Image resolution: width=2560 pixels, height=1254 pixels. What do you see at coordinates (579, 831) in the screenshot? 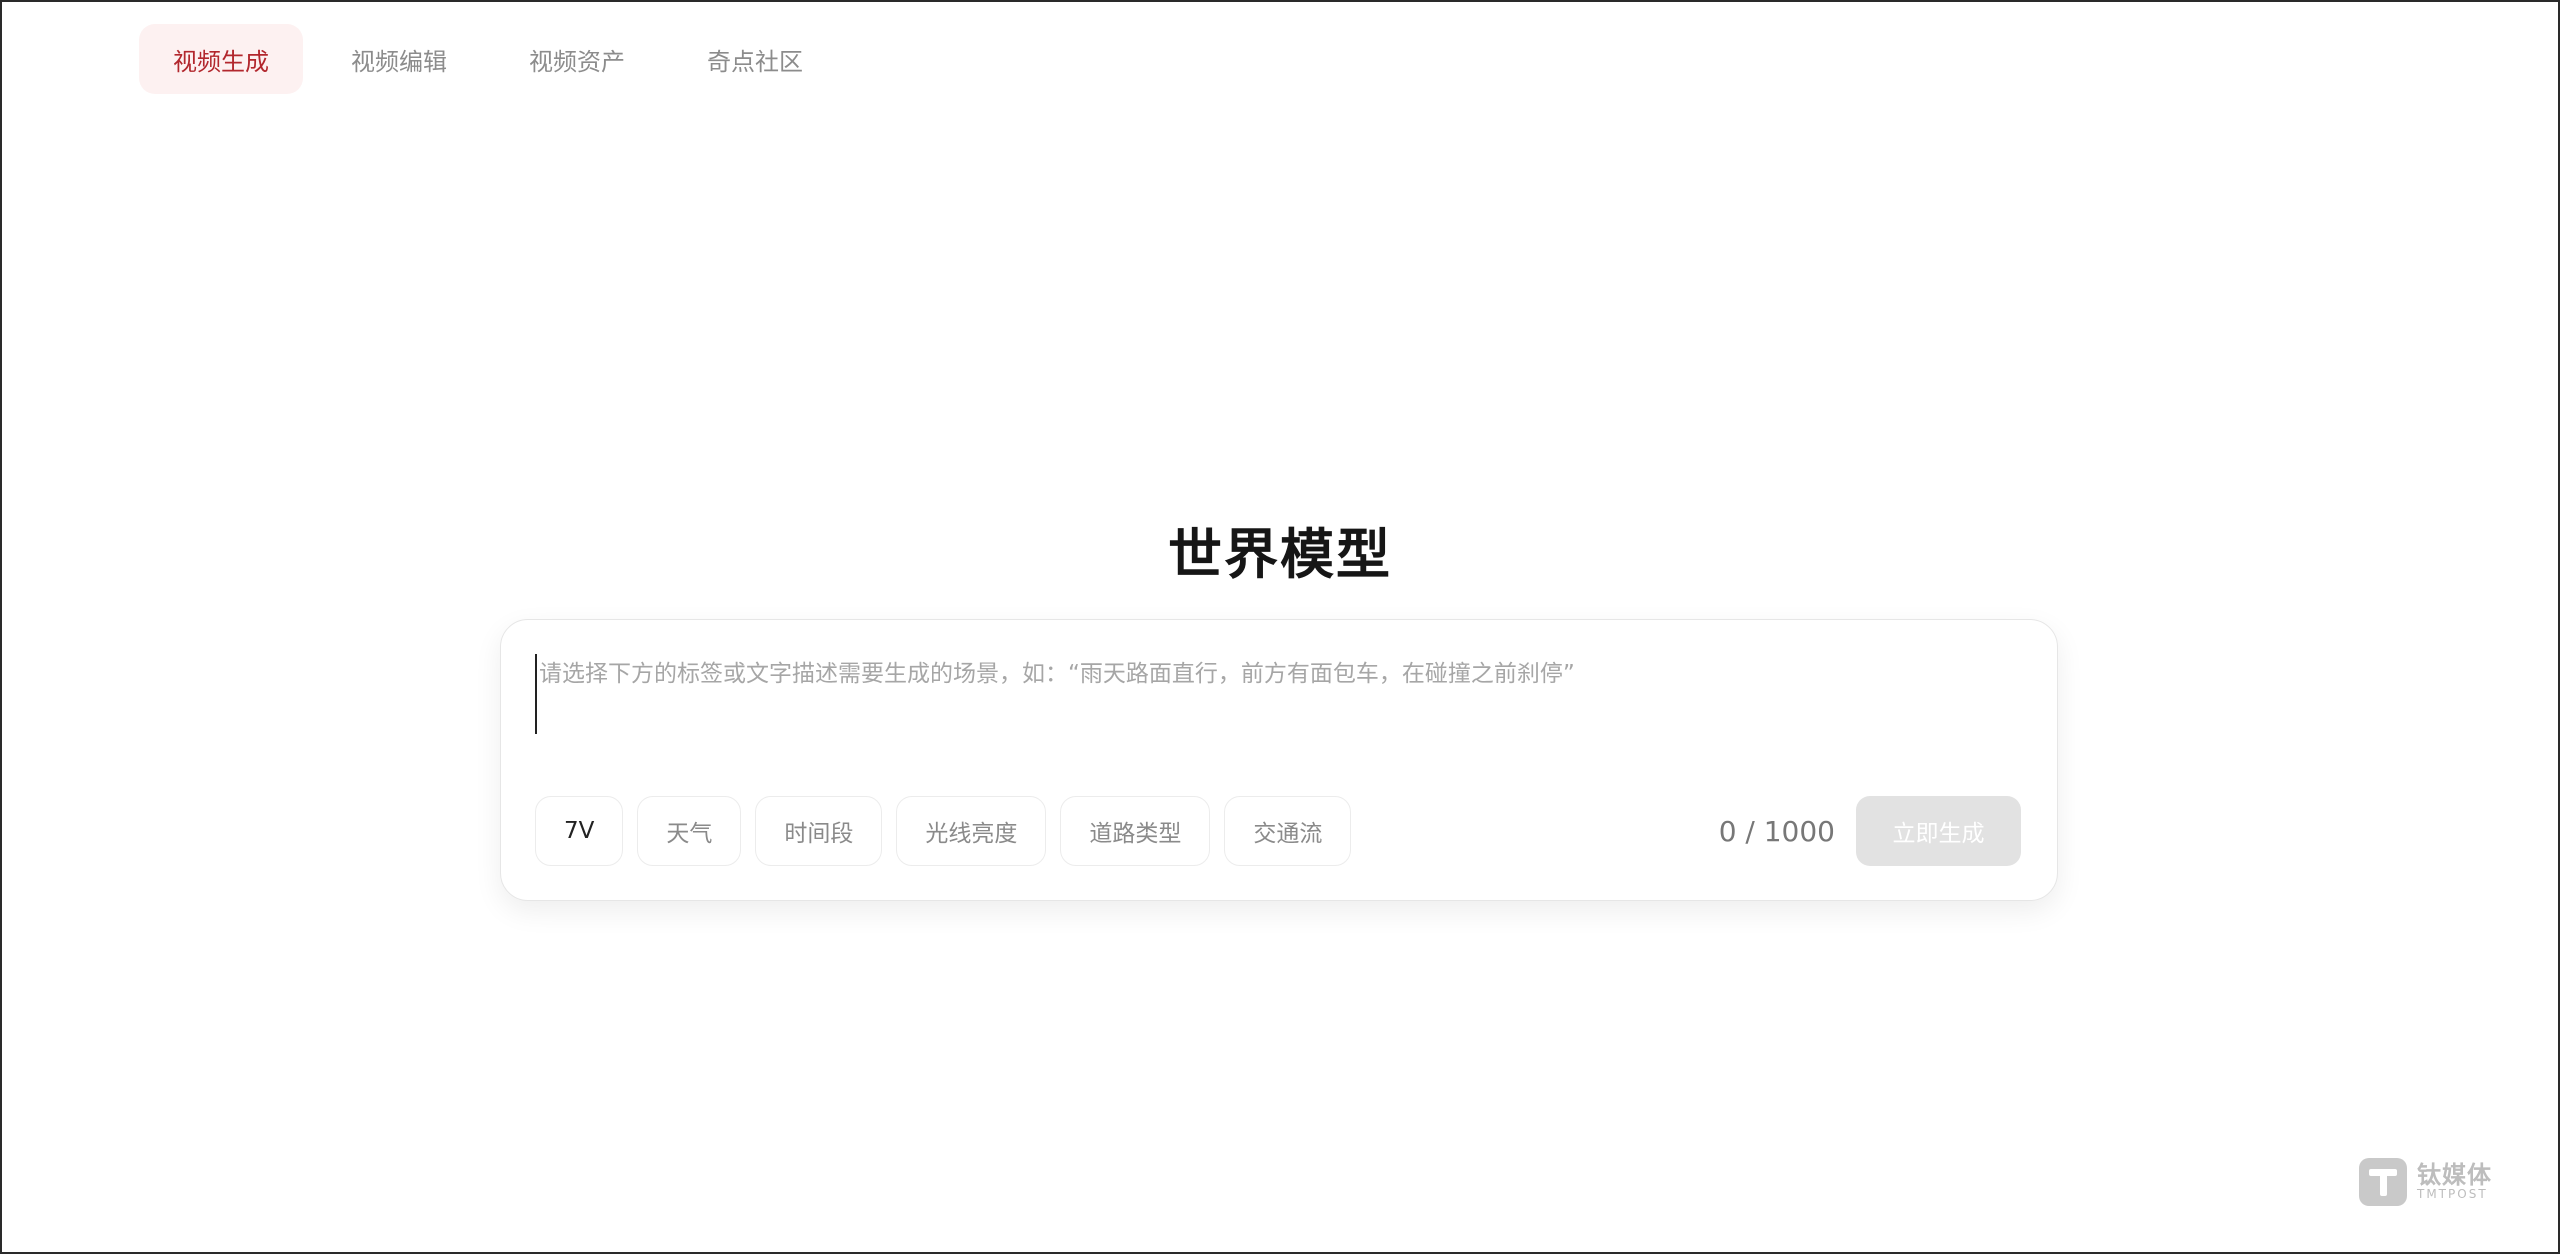
I see `tag-7v: 7V` at bounding box center [579, 831].